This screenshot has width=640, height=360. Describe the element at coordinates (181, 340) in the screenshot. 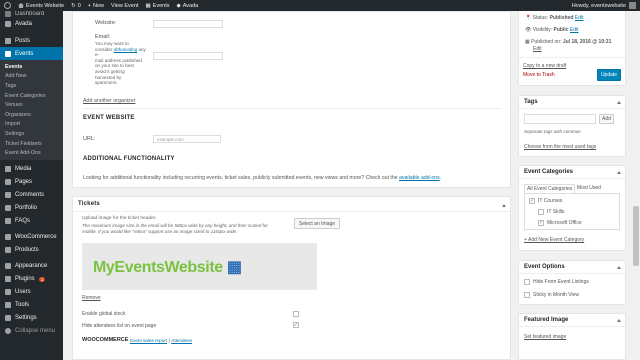

I see `attendees-link: Attendees` at that location.